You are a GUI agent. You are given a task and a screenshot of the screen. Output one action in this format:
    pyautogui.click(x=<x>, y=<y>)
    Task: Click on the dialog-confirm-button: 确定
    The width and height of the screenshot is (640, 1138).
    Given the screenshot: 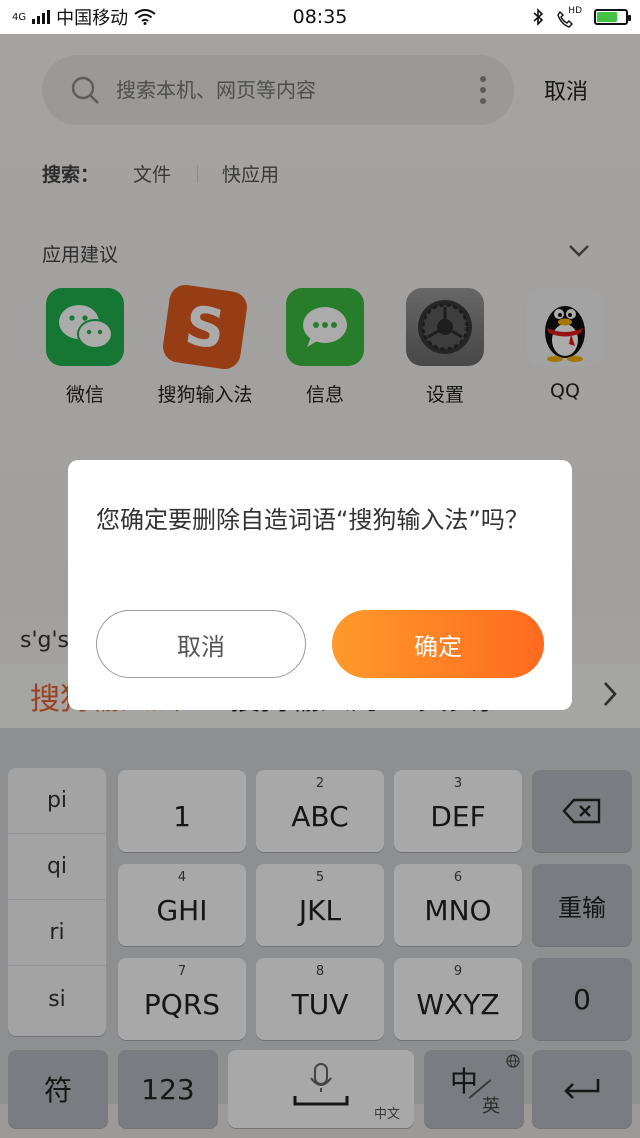 What is the action you would take?
    pyautogui.click(x=438, y=644)
    